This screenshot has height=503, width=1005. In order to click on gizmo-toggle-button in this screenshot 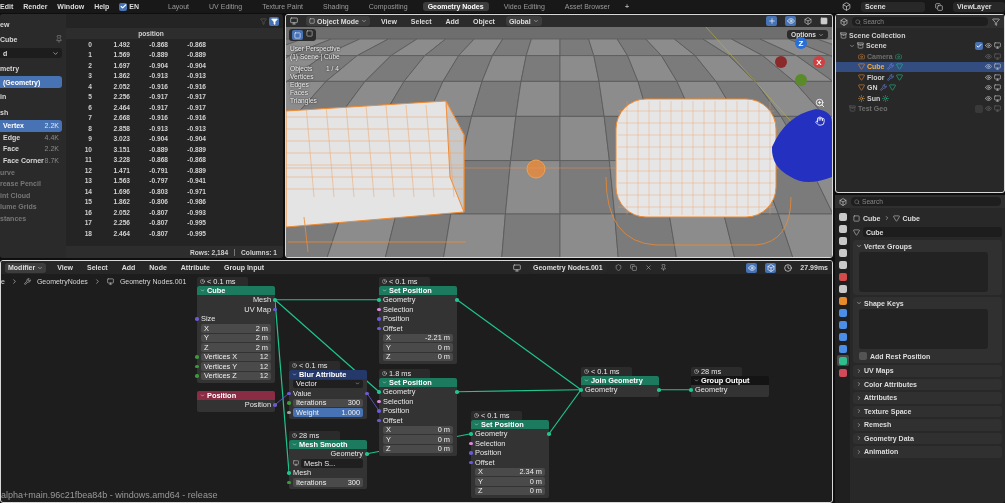, I will do `click(771, 21)`.